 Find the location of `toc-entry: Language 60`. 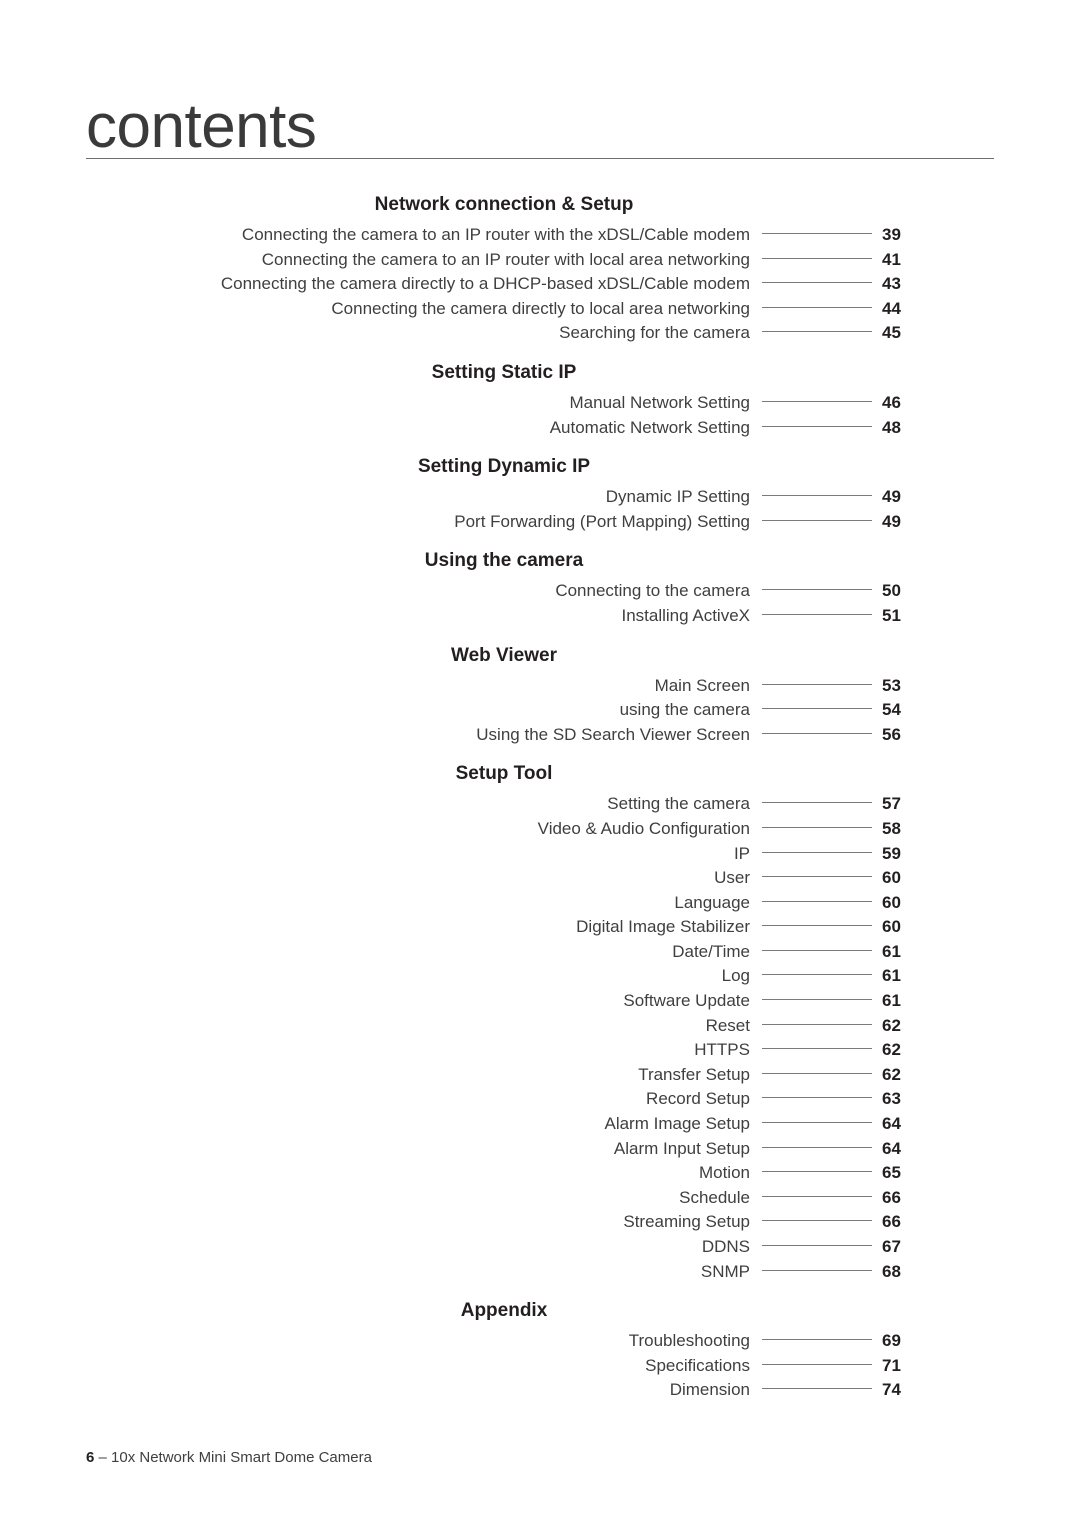

toc-entry: Language 60 is located at coordinates (504, 905).